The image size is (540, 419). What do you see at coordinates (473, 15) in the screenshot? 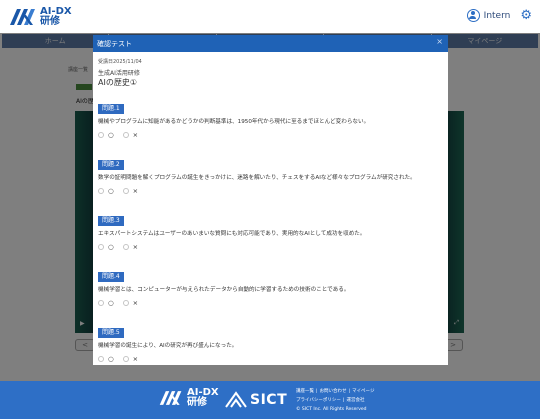
I see `user-icon` at bounding box center [473, 15].